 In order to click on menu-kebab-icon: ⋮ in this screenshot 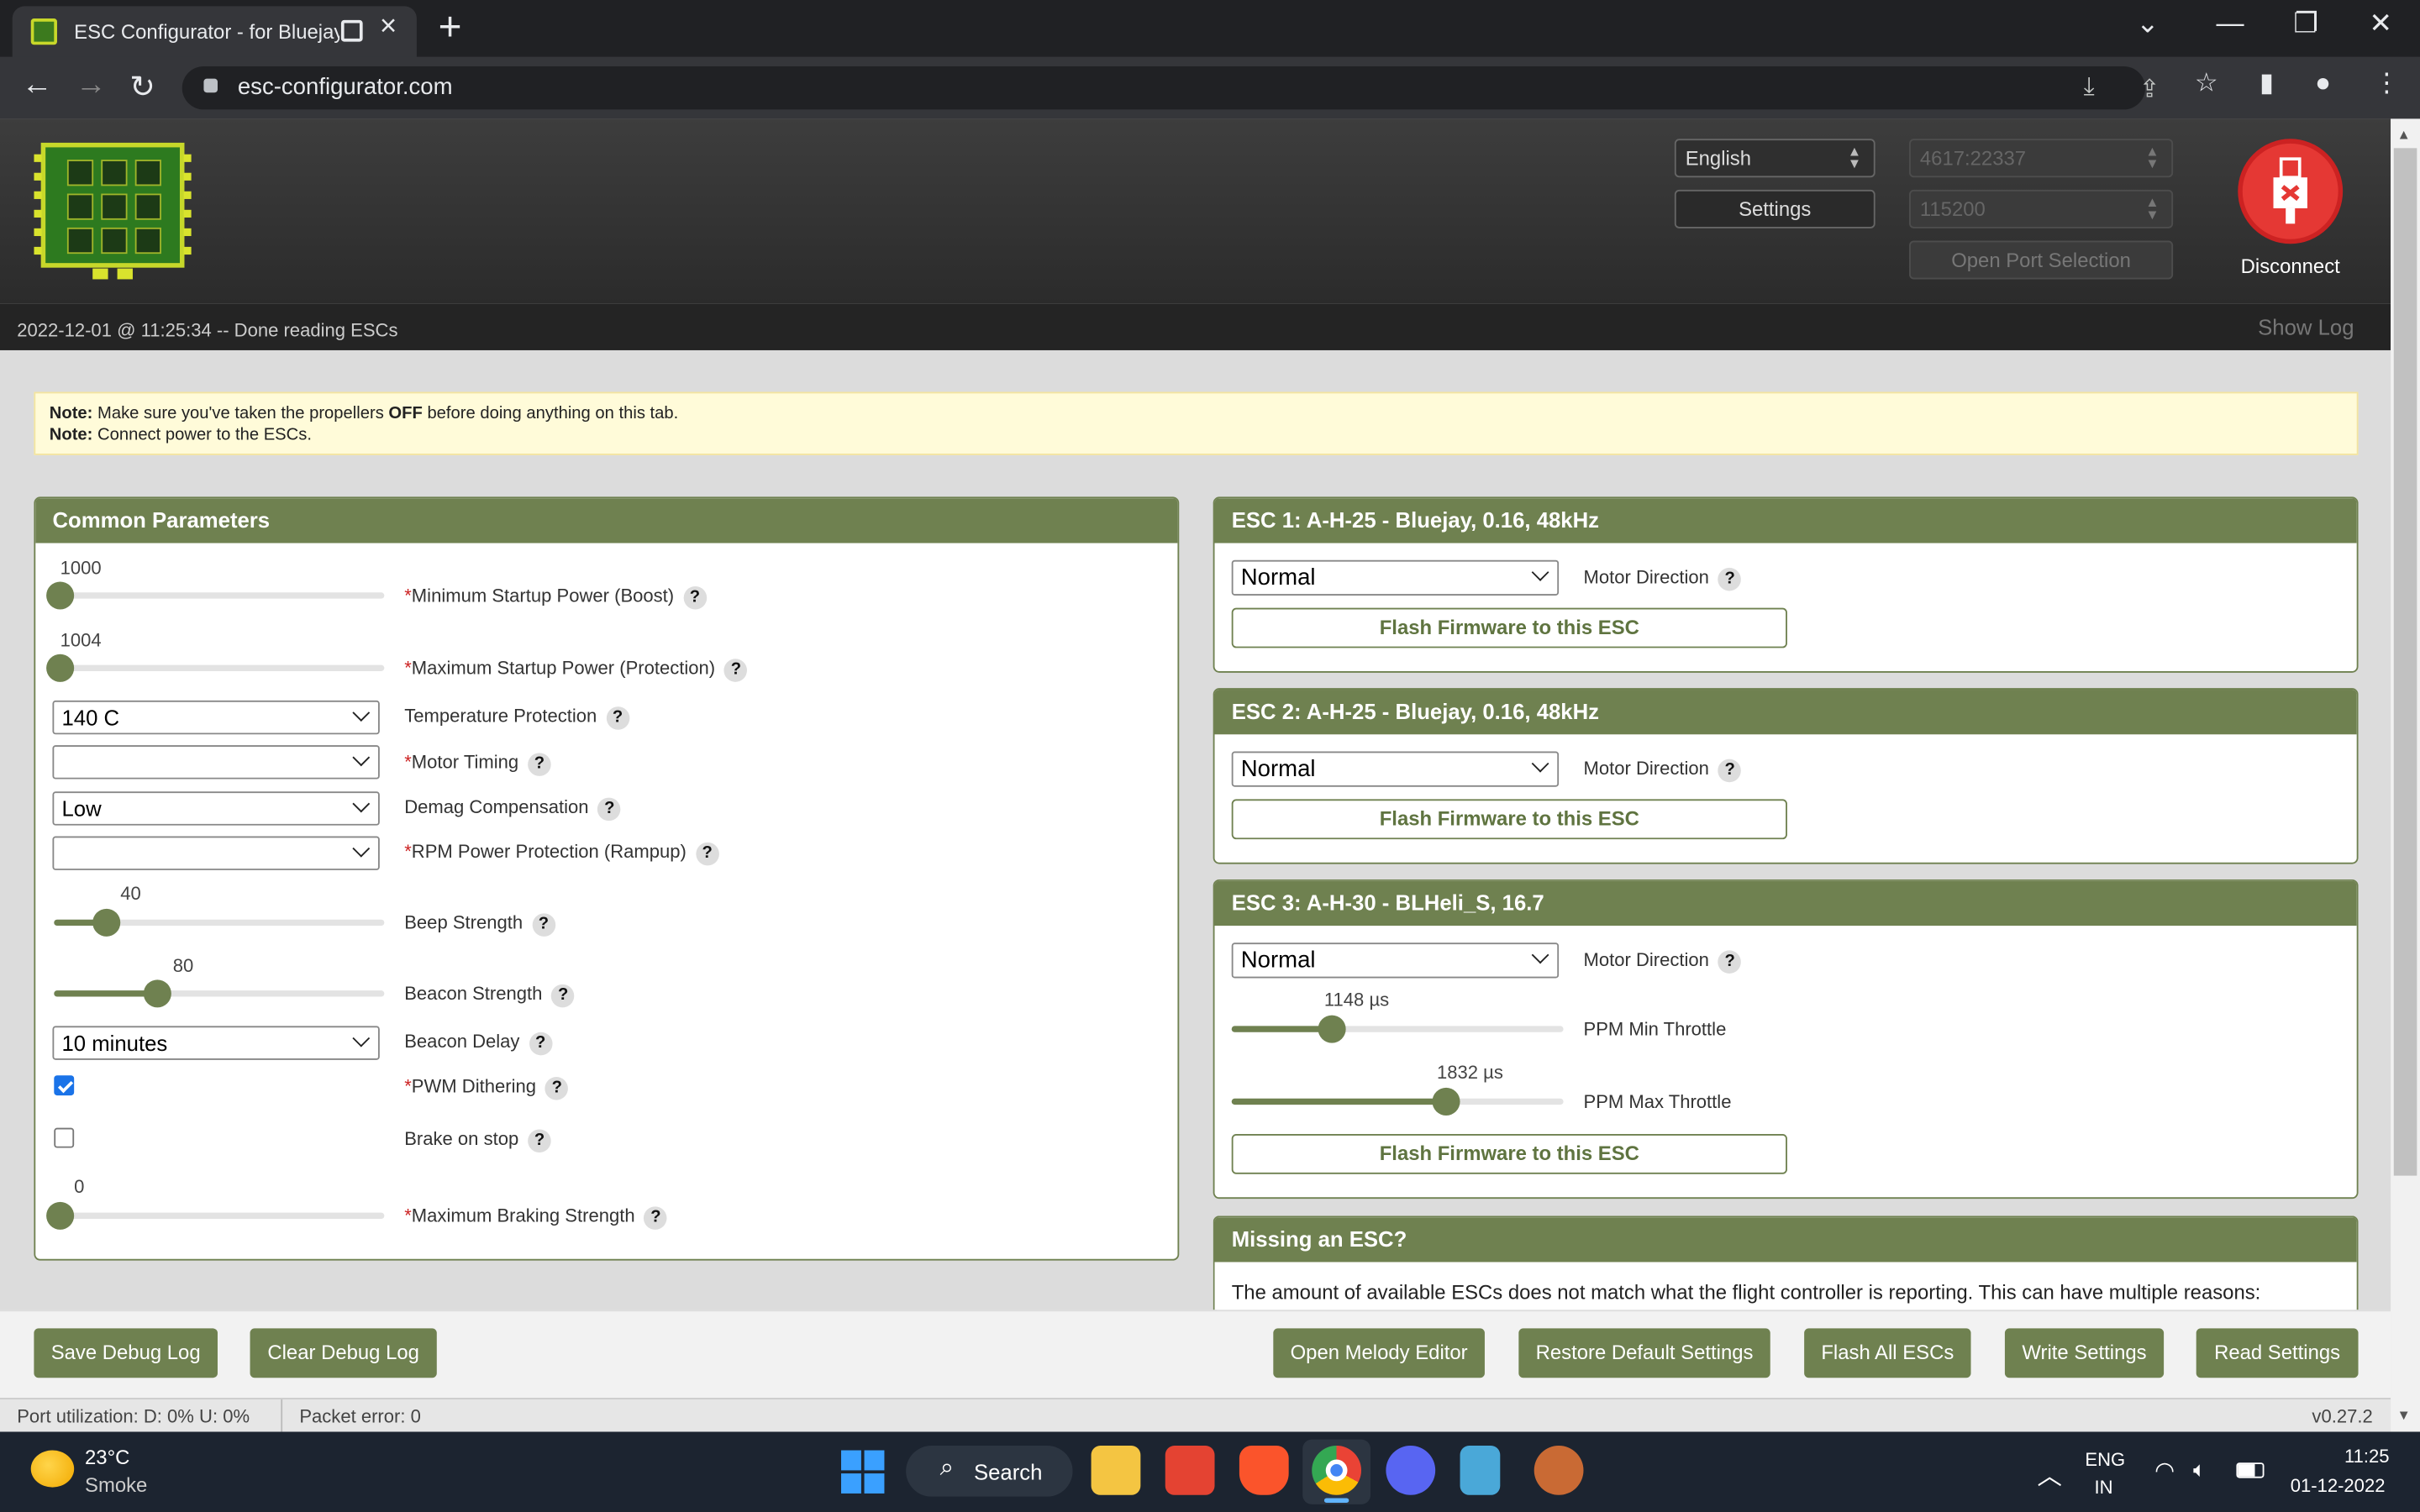, I will do `click(2387, 83)`.